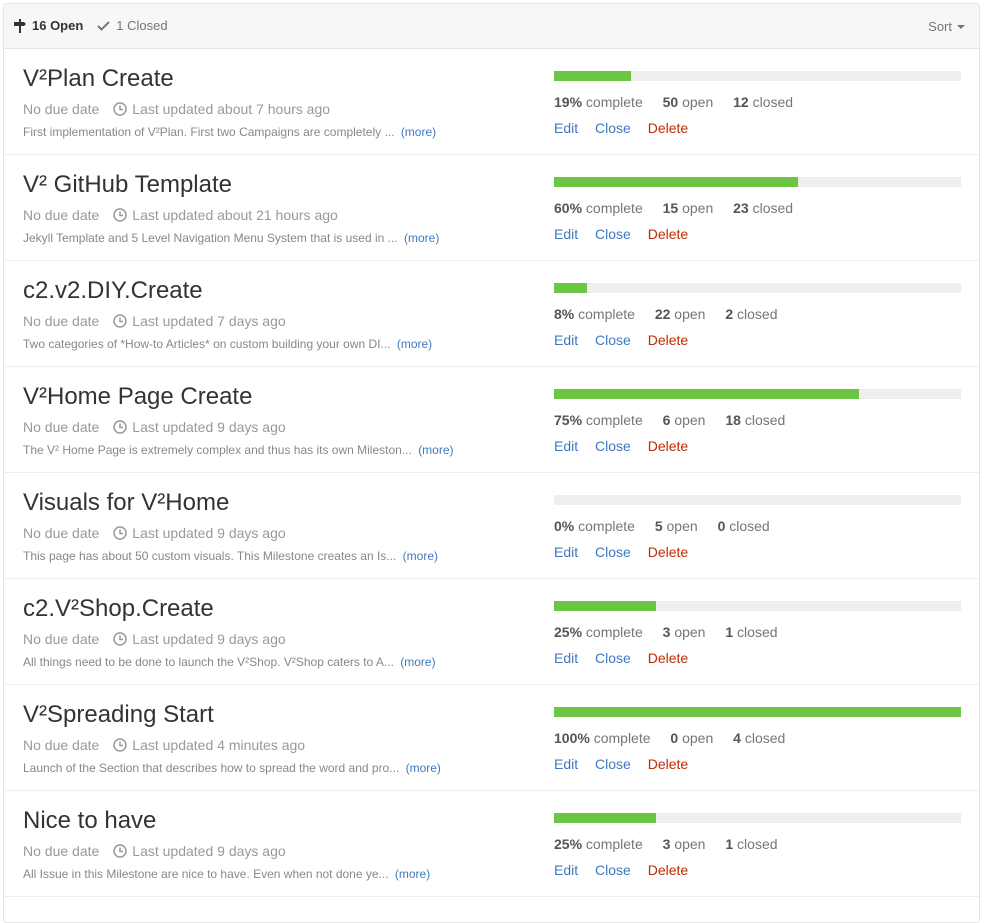 The height and width of the screenshot is (923, 985). I want to click on open-milestones-filter: 16 Open, so click(48, 25).